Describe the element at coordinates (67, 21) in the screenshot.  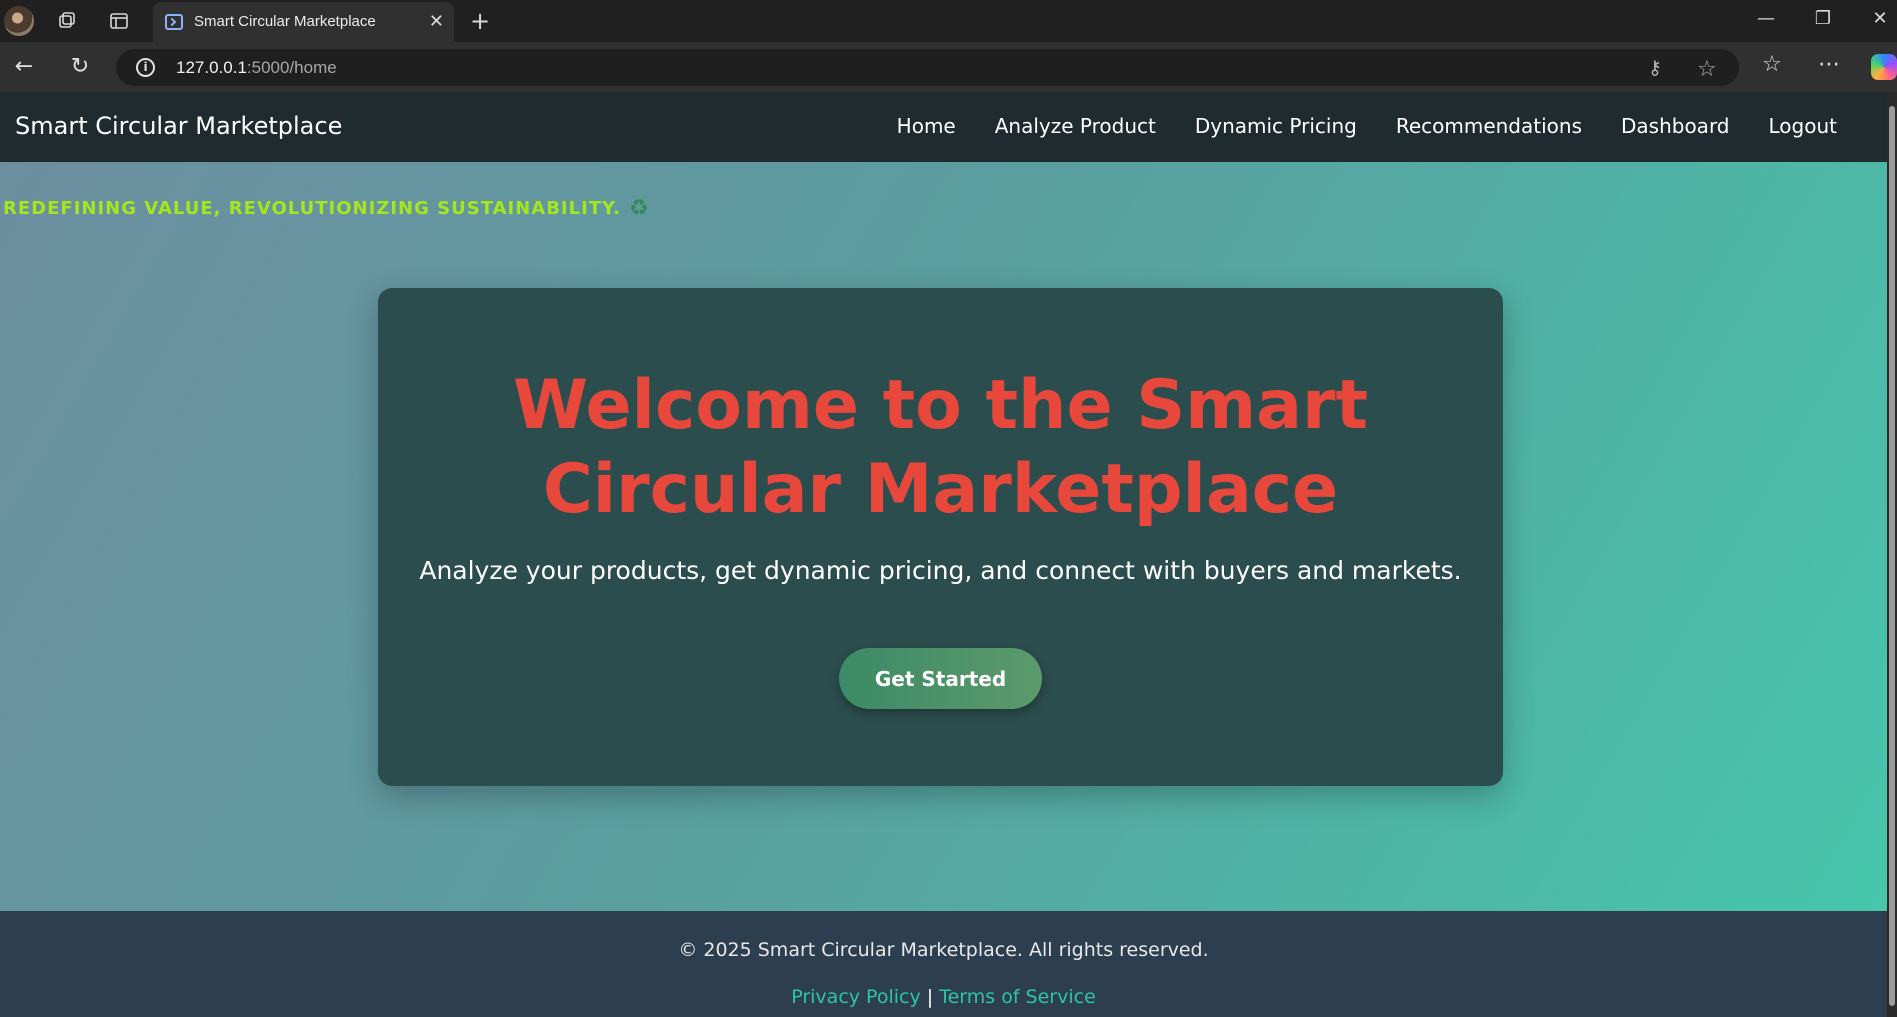
I see `workspaces-icon` at that location.